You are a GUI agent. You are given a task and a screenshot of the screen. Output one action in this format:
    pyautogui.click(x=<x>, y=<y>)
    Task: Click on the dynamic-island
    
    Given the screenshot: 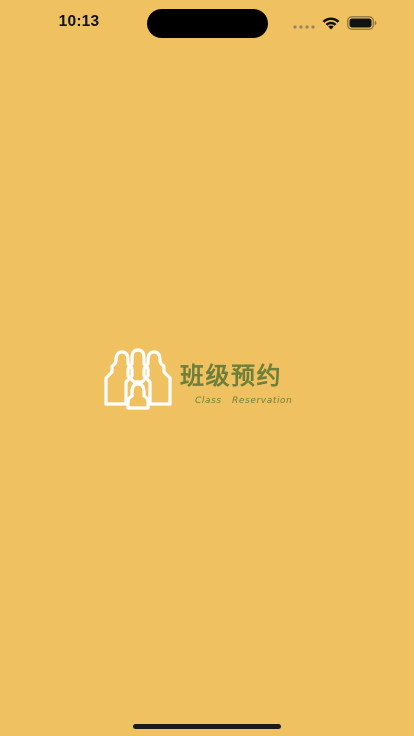 What is the action you would take?
    pyautogui.click(x=207, y=23)
    